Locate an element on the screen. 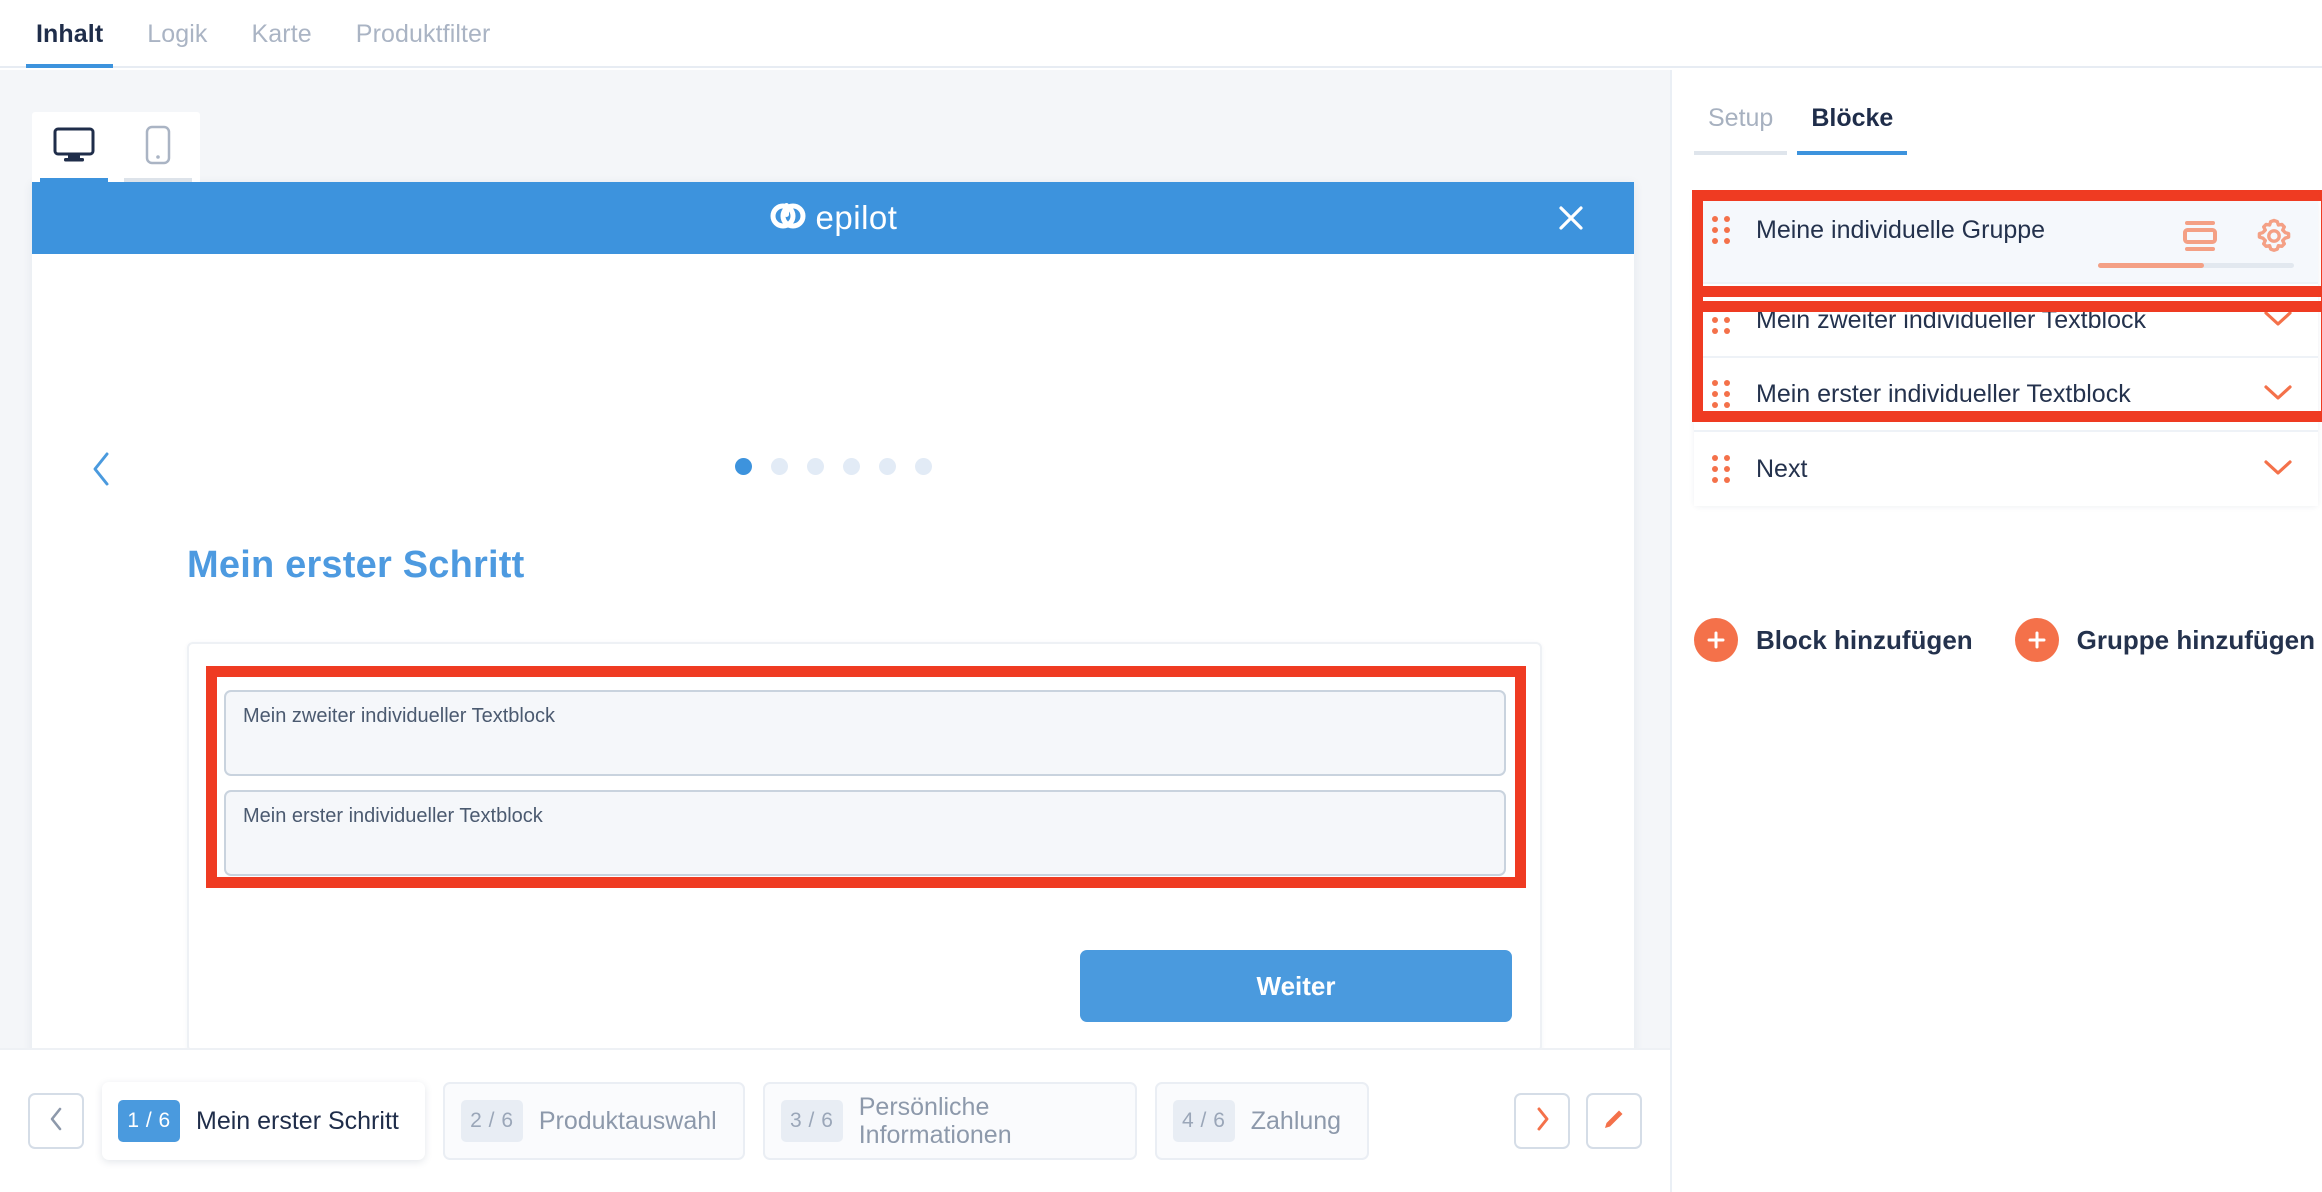 This screenshot has height=1192, width=2322. step-chip-1: 1 / 6 Mein erster Schritt is located at coordinates (263, 1121).